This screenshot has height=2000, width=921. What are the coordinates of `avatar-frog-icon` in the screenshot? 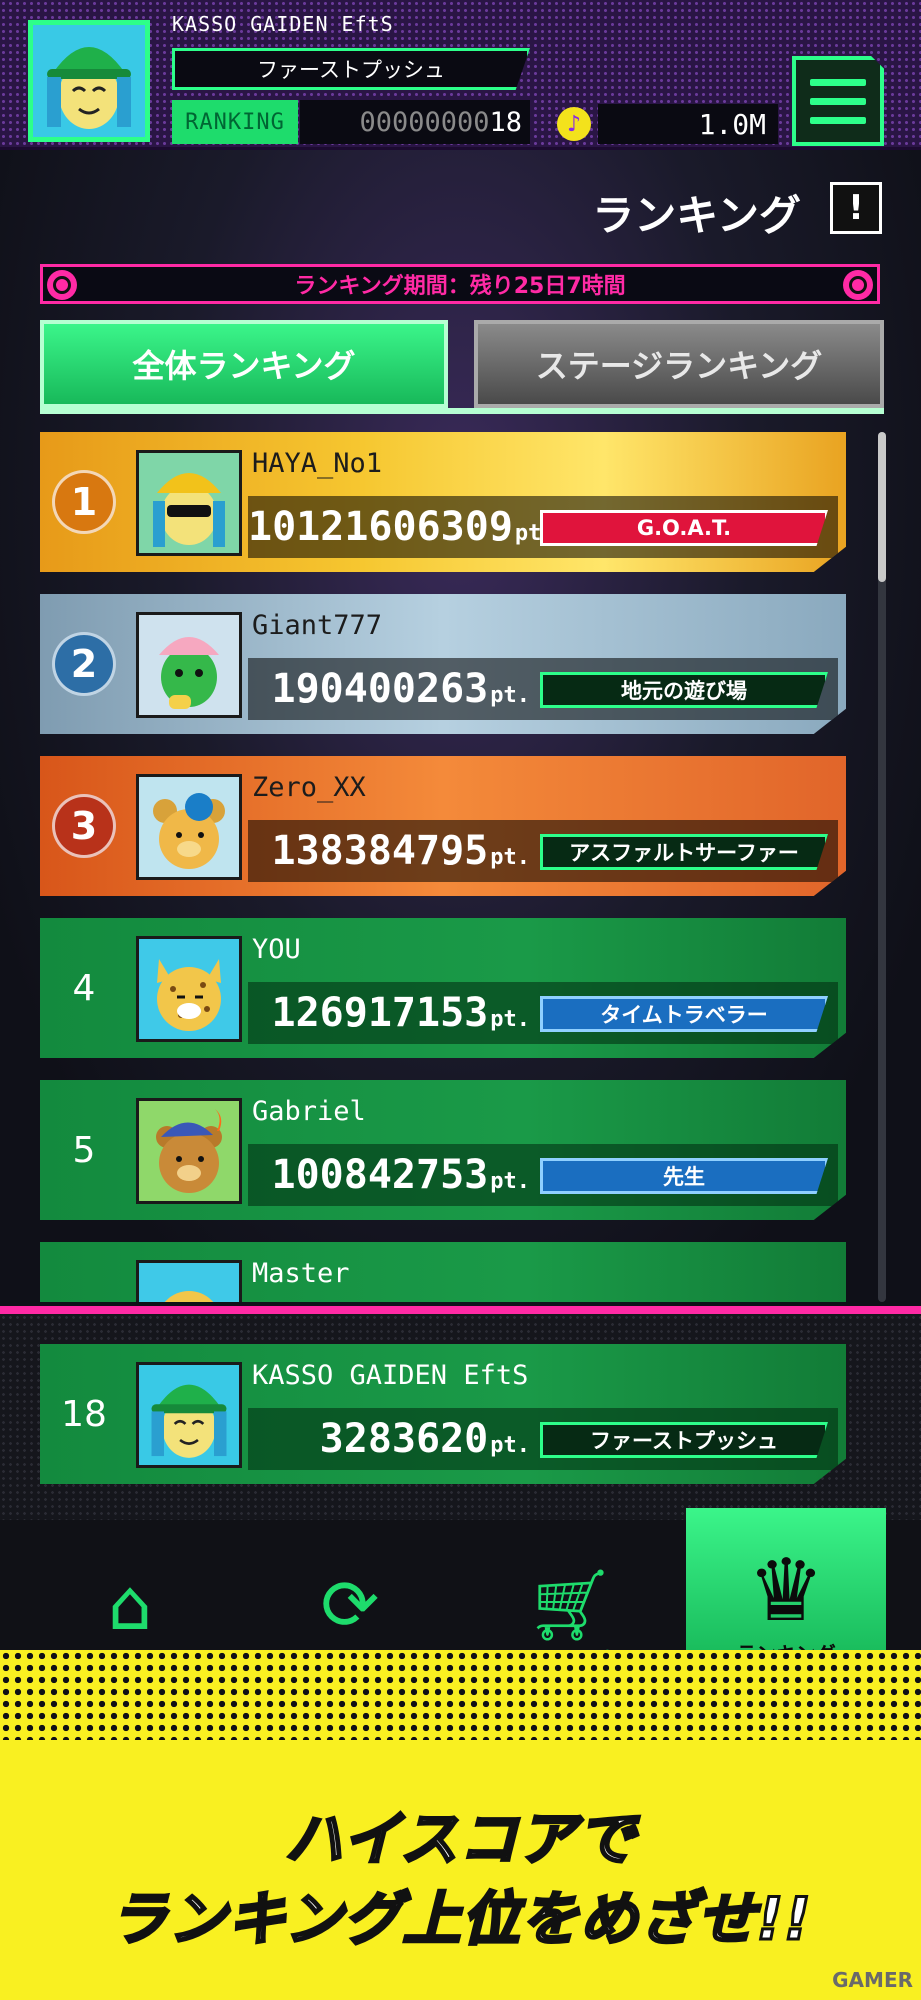 It's located at (189, 665).